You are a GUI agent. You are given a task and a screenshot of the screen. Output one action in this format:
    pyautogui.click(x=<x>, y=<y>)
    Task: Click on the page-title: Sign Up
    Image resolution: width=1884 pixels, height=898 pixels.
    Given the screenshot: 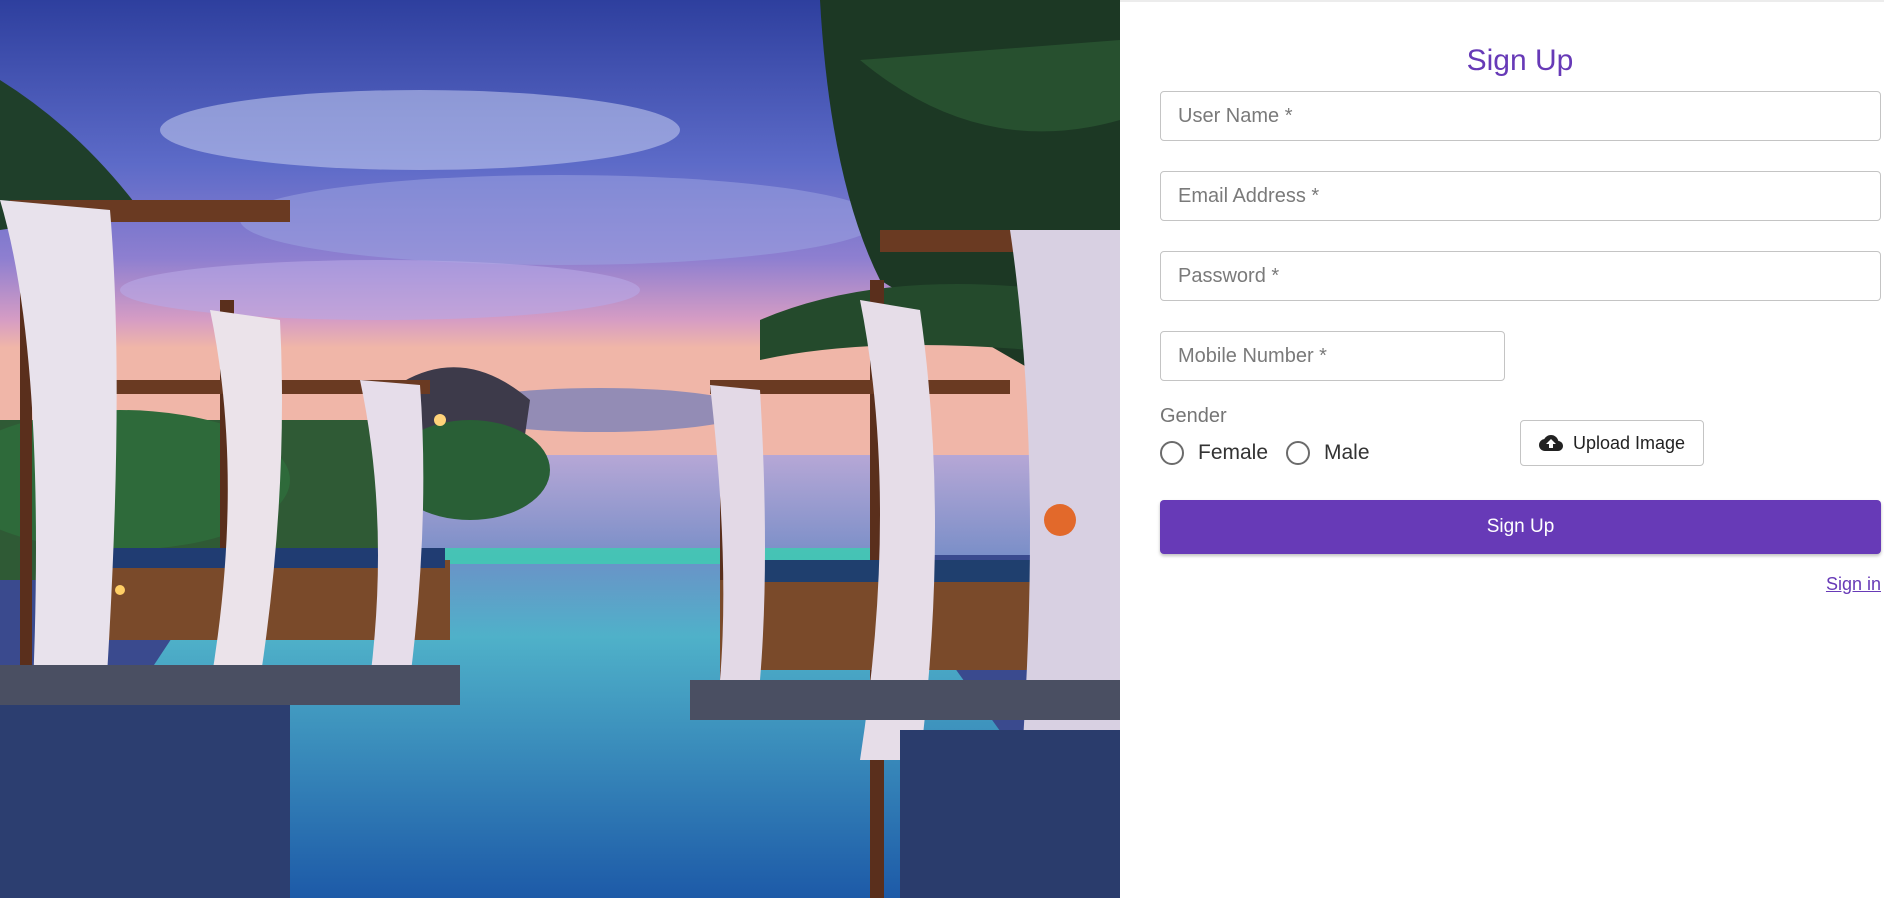 What is the action you would take?
    pyautogui.click(x=1520, y=60)
    